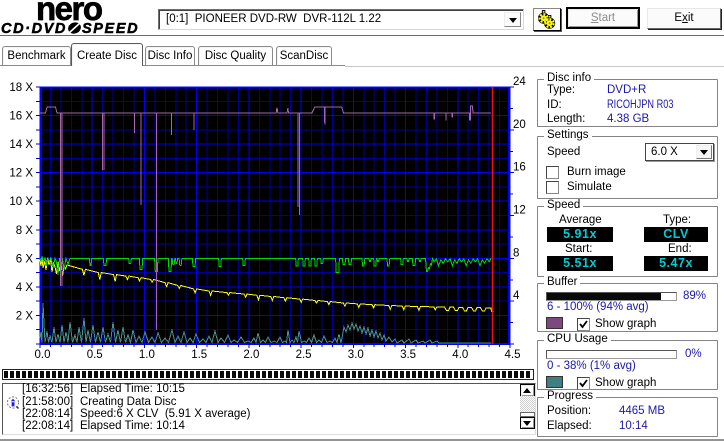  I want to click on svg-text: 14 X, so click(21, 145).